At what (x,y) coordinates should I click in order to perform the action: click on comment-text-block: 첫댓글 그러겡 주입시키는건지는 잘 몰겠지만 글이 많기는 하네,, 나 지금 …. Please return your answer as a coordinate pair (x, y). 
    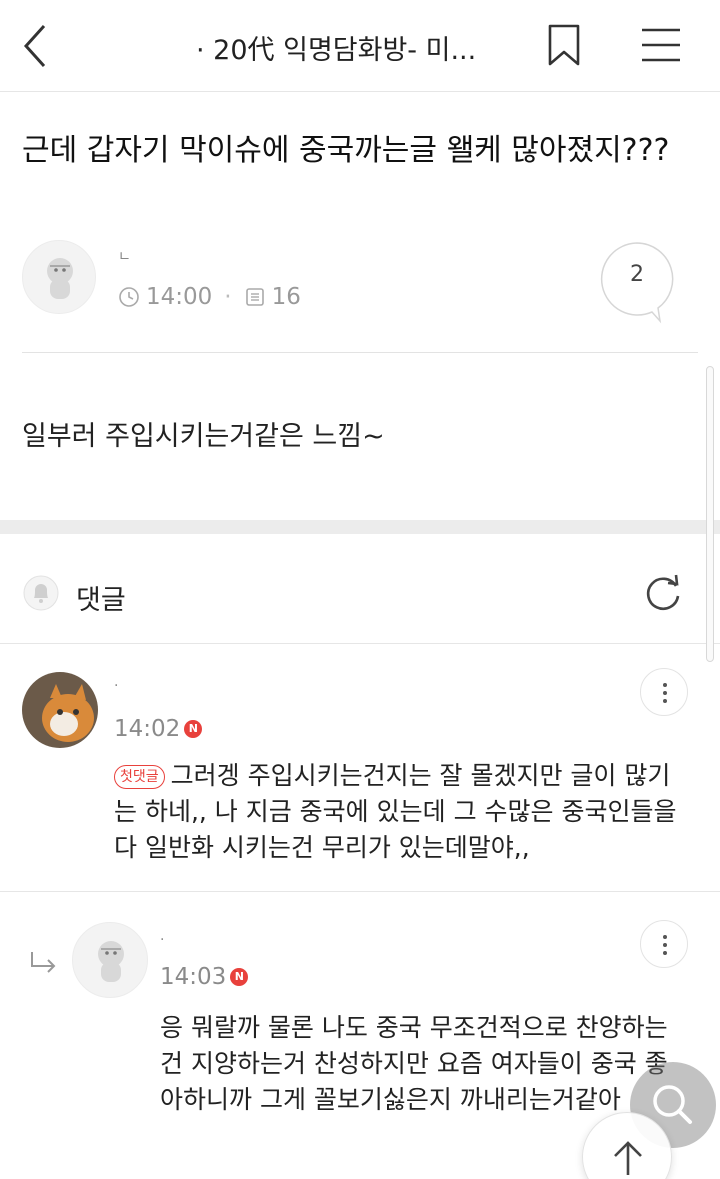
    Looking at the image, I should click on (397, 812).